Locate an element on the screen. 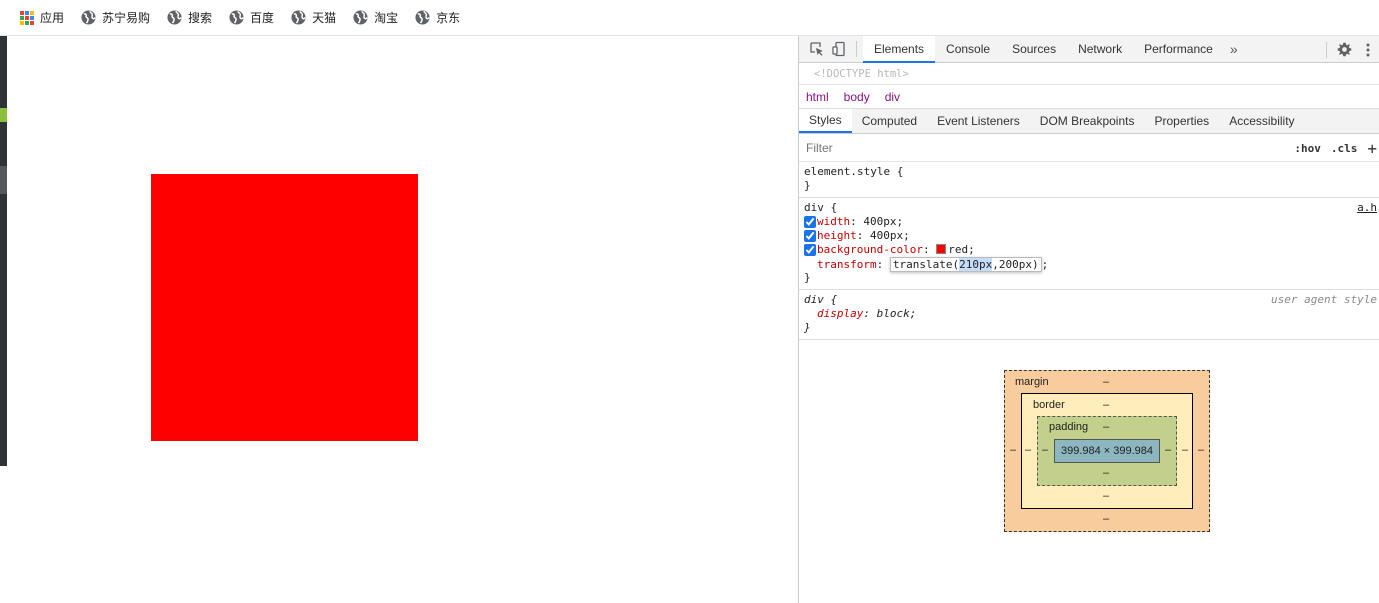 The width and height of the screenshot is (1379, 603). decl-property: background-color is located at coordinates (870, 249).